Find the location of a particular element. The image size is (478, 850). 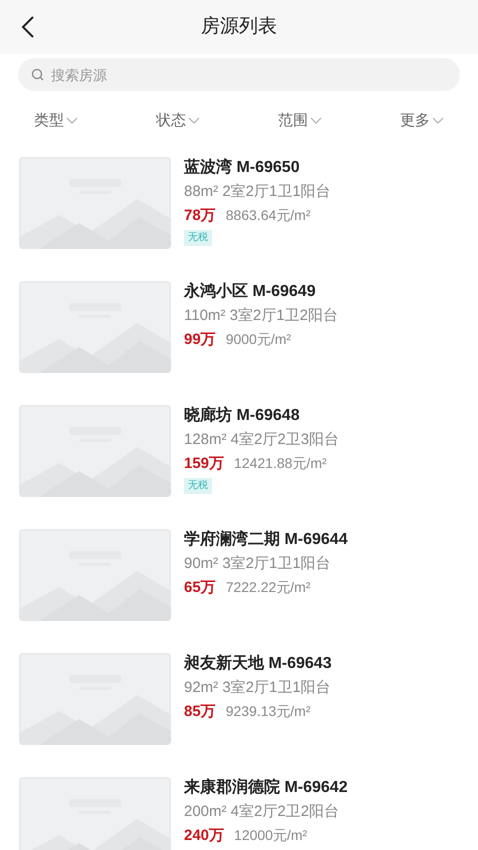

filter-dropdown: 范围 is located at coordinates (300, 121).